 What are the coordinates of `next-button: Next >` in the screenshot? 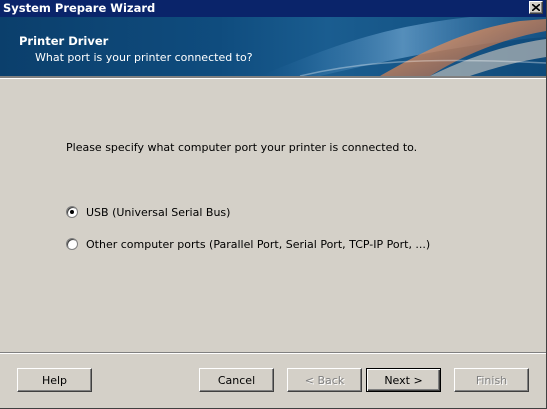 It's located at (403, 380).